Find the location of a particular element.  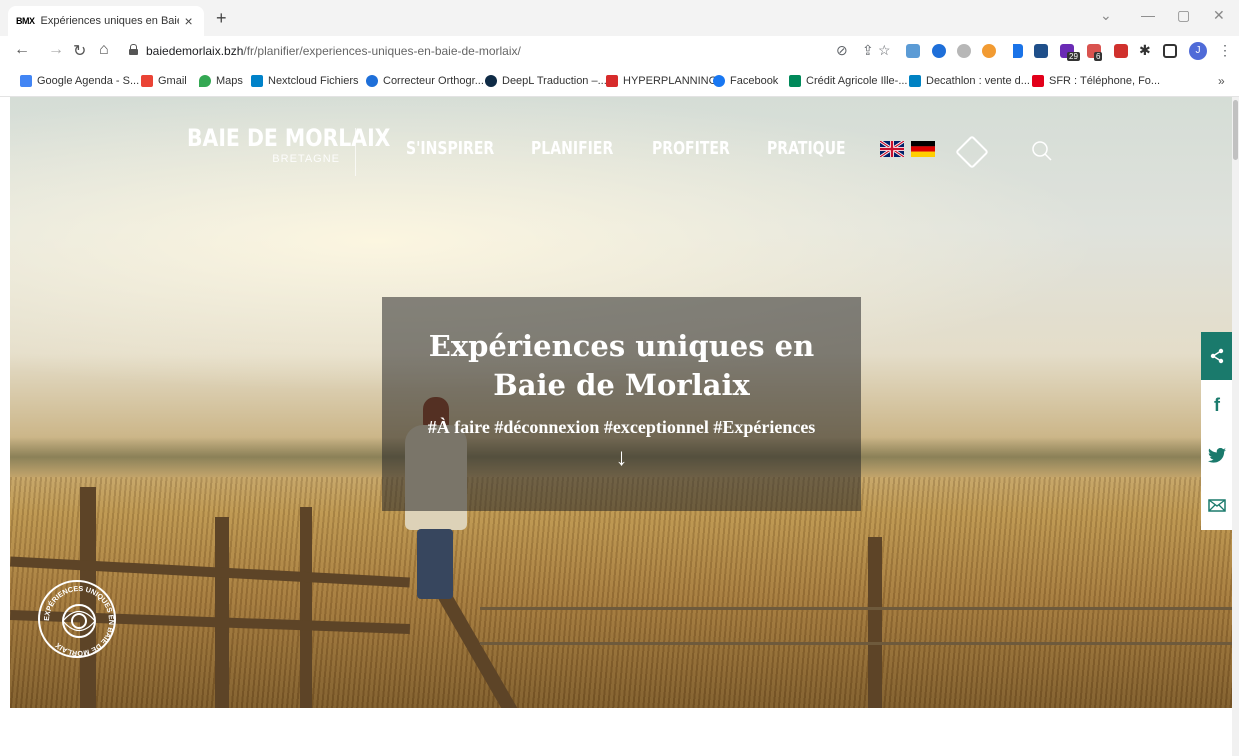

site-logo: BAIE DE MORLAIX BRETAGNE is located at coordinates (275, 144).